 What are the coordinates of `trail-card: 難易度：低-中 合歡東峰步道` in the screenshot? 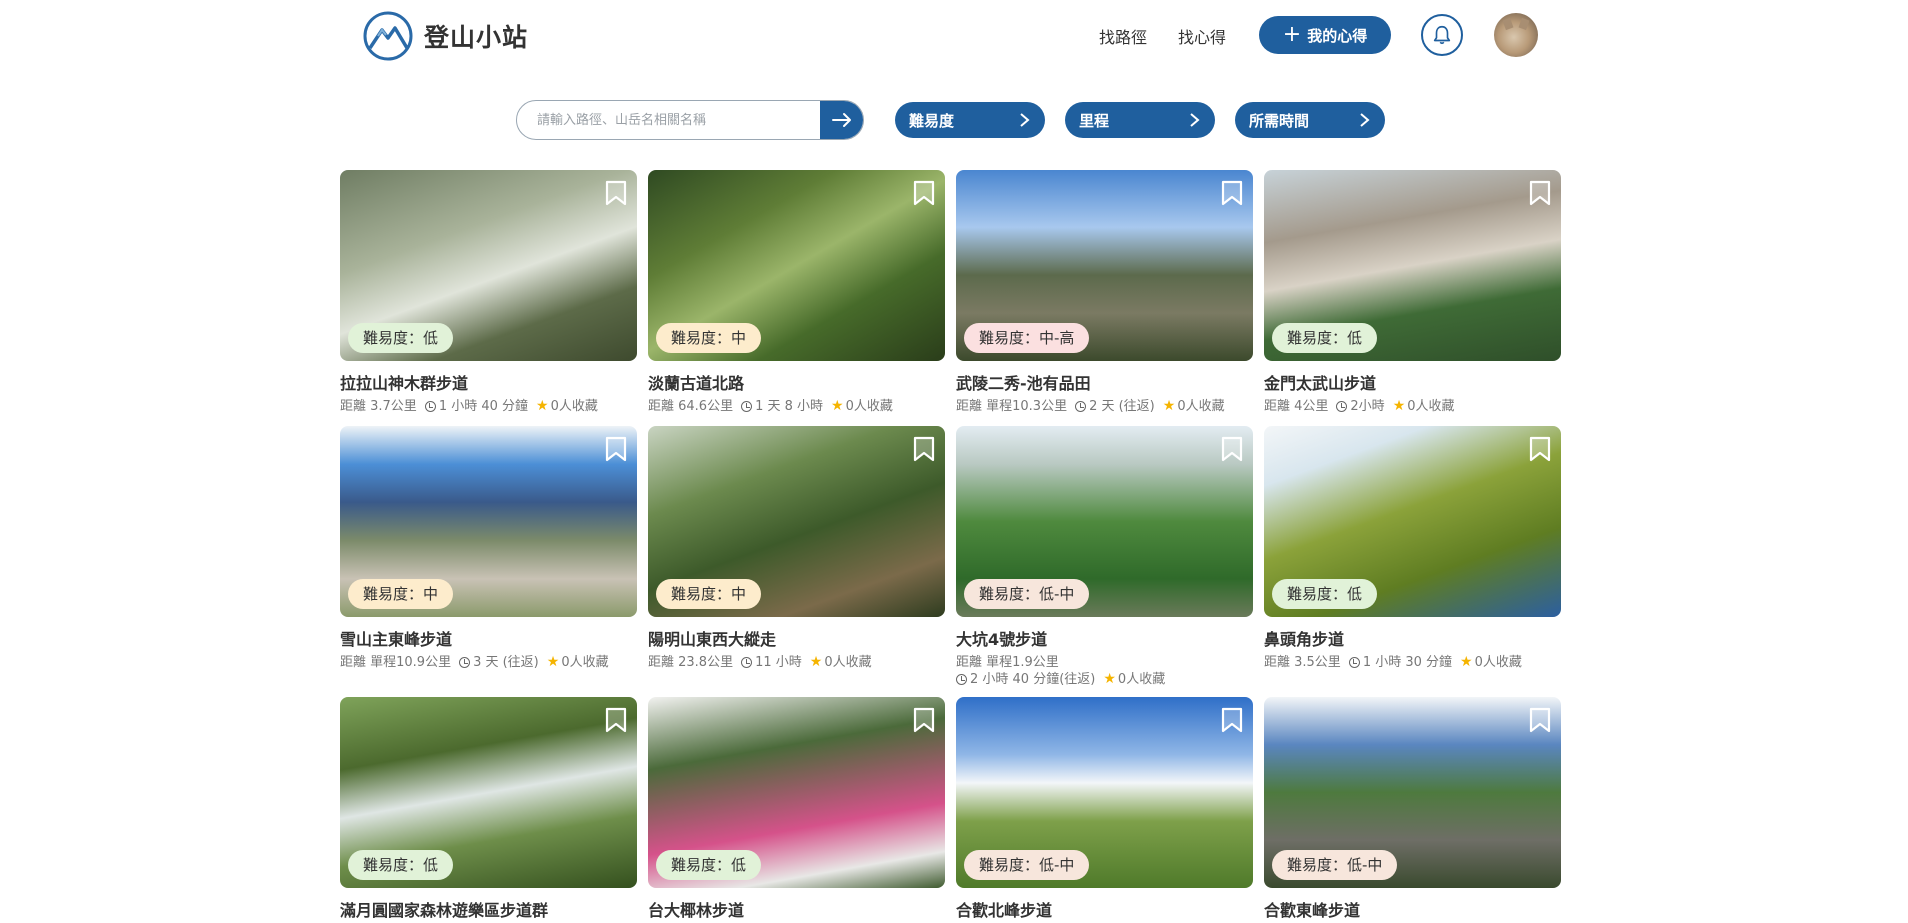 It's located at (1412, 809).